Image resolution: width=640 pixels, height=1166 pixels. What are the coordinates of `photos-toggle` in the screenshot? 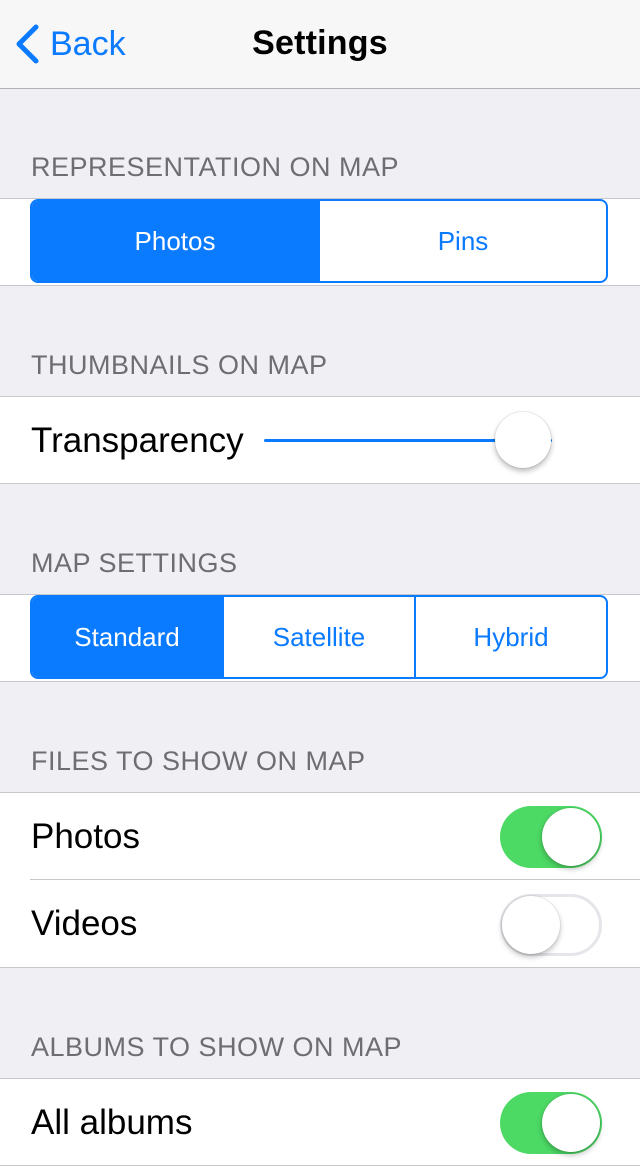 It's located at (551, 837).